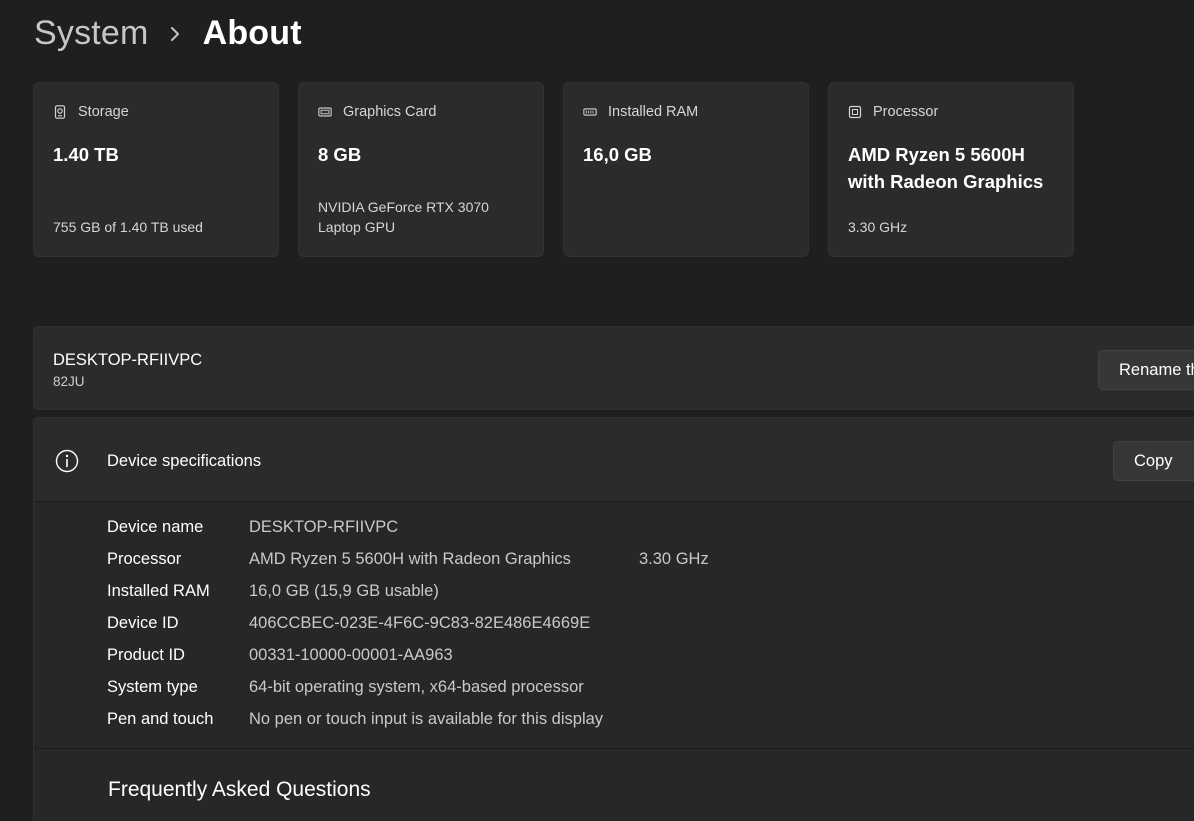 This screenshot has height=821, width=1194. Describe the element at coordinates (158, 591) in the screenshot. I see `spec-key: Installed RAM` at that location.